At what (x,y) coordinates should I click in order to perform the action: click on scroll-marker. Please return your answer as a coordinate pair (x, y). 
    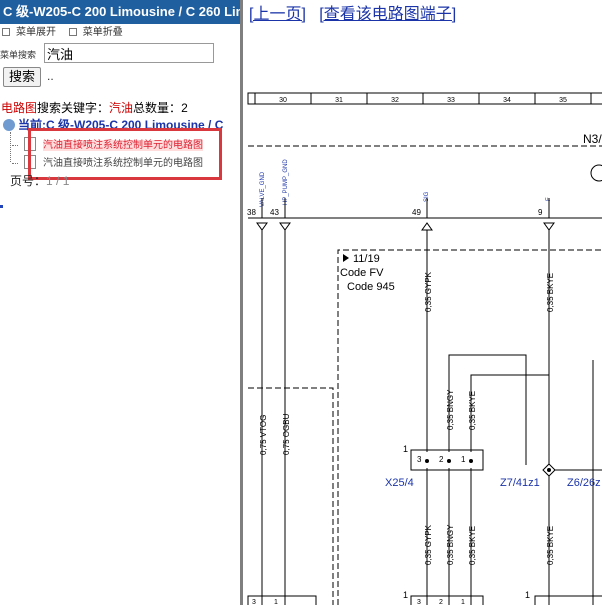
    Looking at the image, I should click on (1, 206).